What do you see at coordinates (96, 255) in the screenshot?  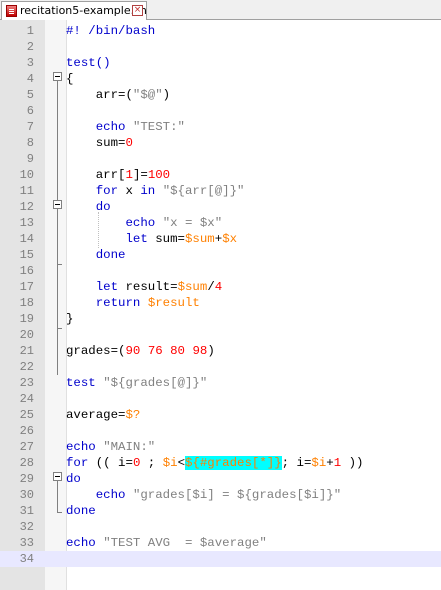 I see `code-text: done` at bounding box center [96, 255].